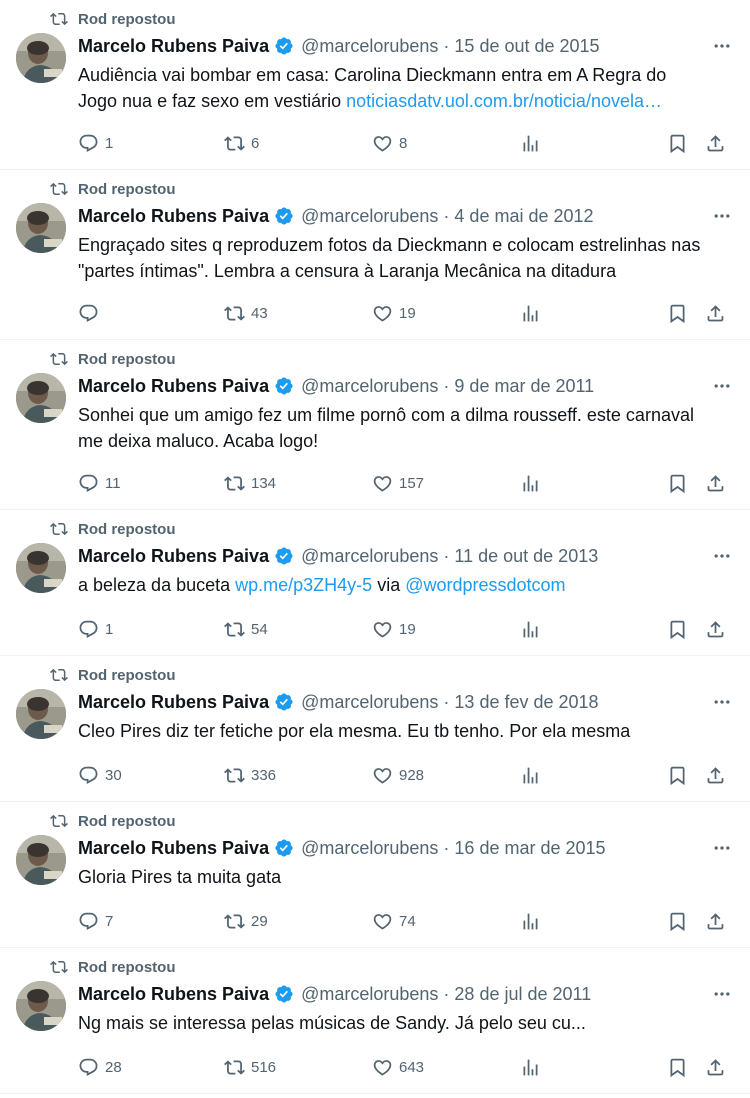 This screenshot has width=750, height=1098. What do you see at coordinates (526, 46) in the screenshot?
I see `tweet-date: 15 de out de 2015` at bounding box center [526, 46].